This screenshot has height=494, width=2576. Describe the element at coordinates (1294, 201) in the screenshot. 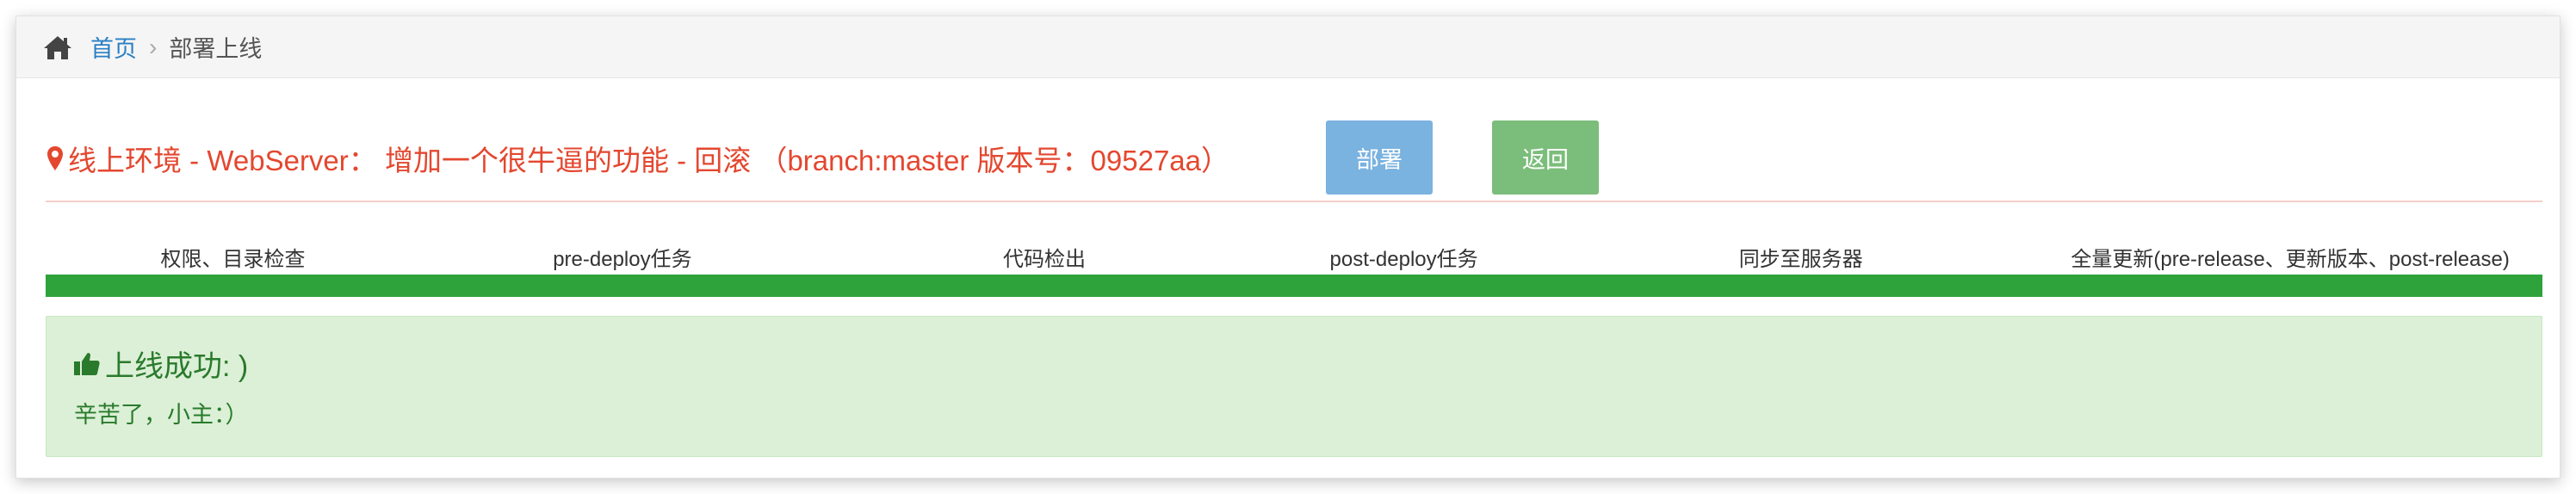

I see `title-divider` at that location.